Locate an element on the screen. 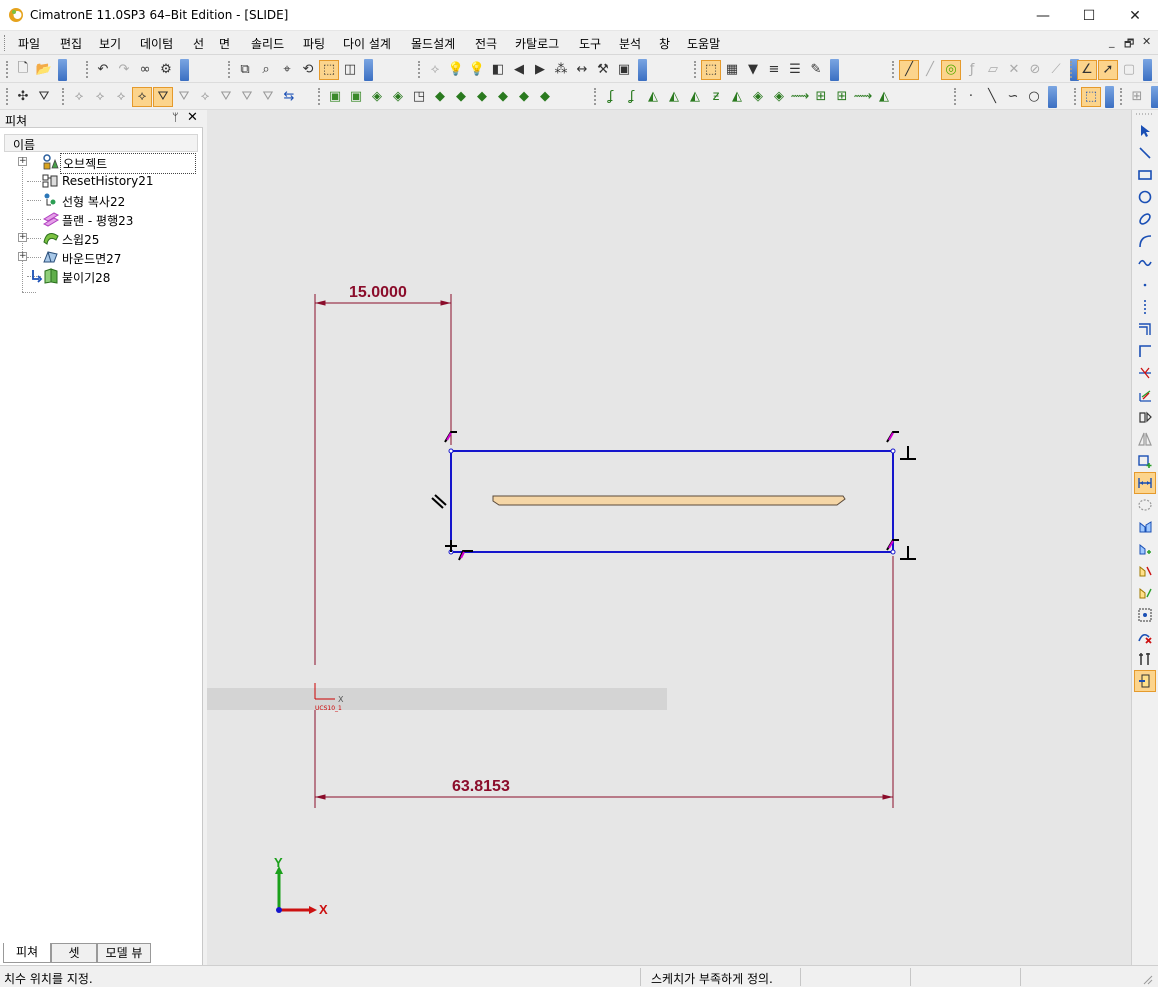 The height and width of the screenshot is (987, 1158). properties-icon: ⚒ is located at coordinates (603, 70).